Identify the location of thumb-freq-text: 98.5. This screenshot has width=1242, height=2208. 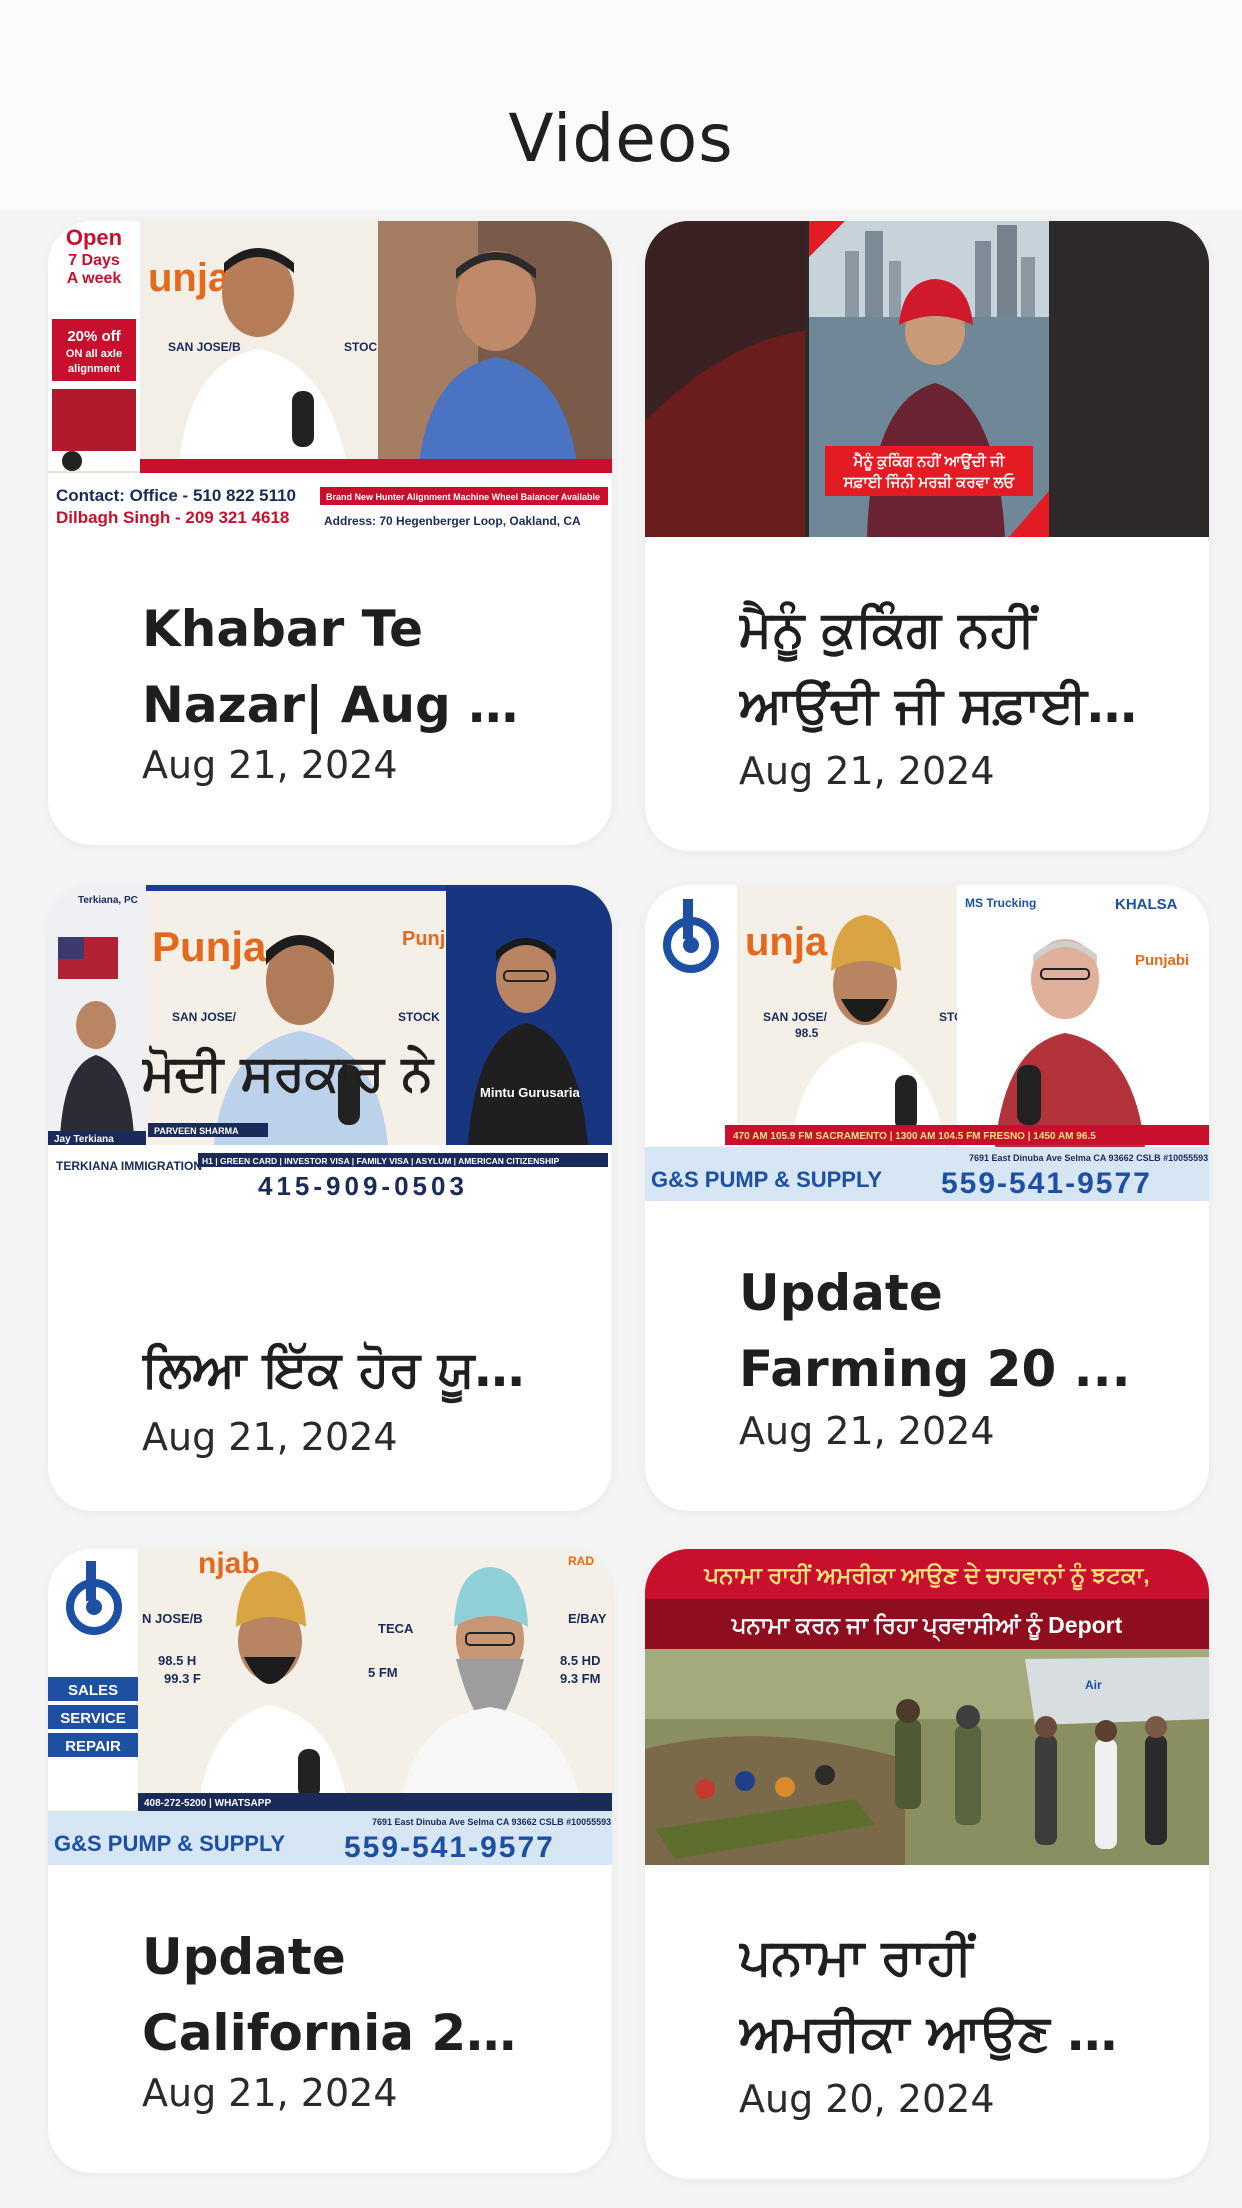
(807, 1033).